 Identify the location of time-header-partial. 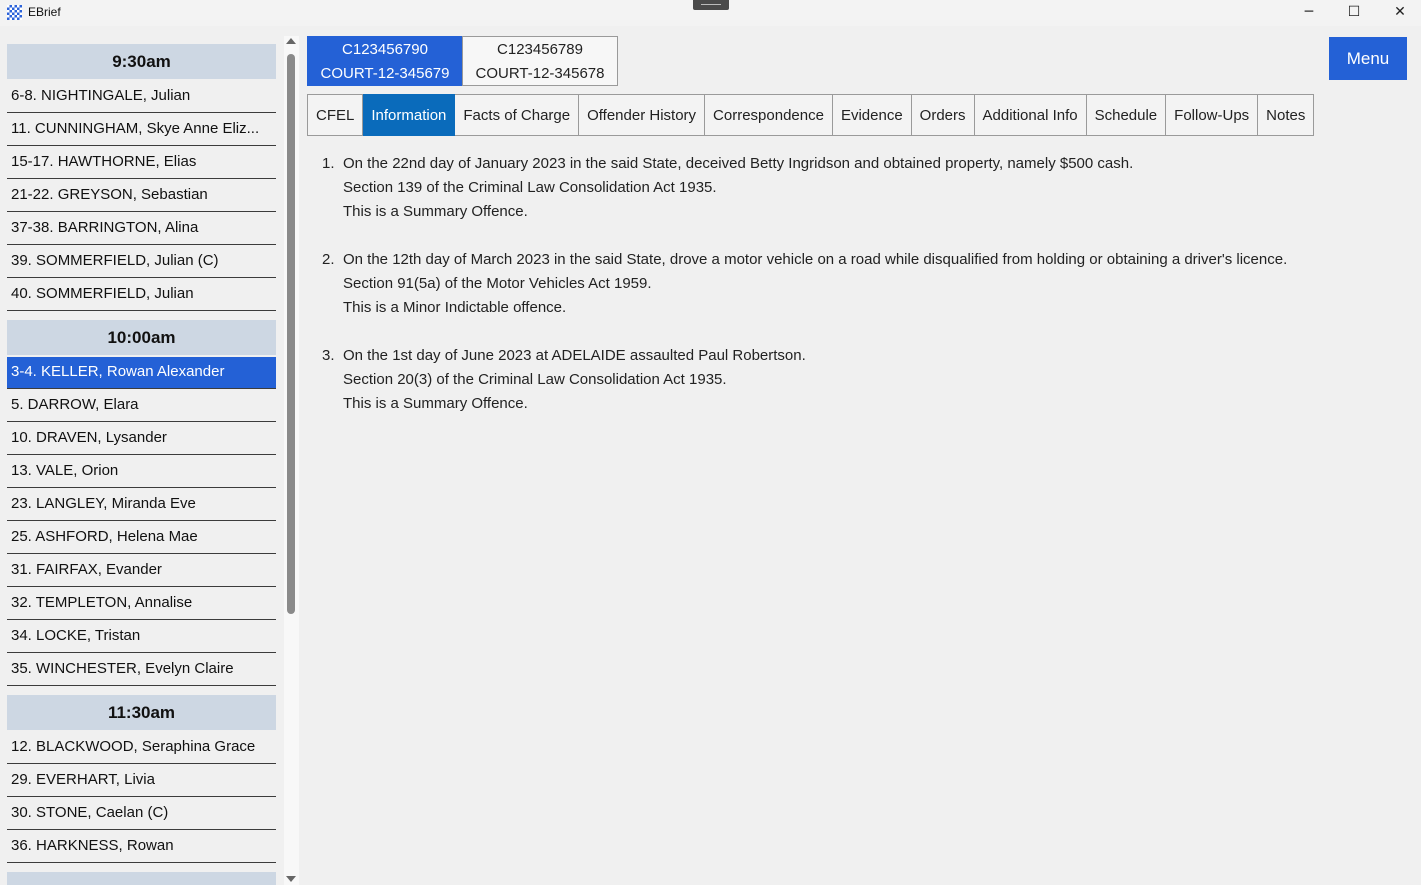
(141, 878).